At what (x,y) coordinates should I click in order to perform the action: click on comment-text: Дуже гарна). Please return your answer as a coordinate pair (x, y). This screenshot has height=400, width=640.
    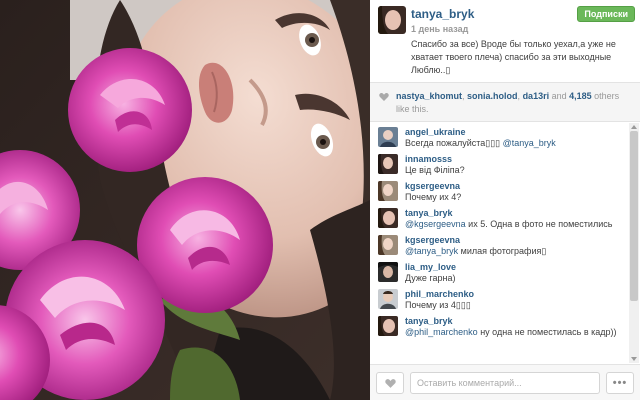
    Looking at the image, I should click on (516, 278).